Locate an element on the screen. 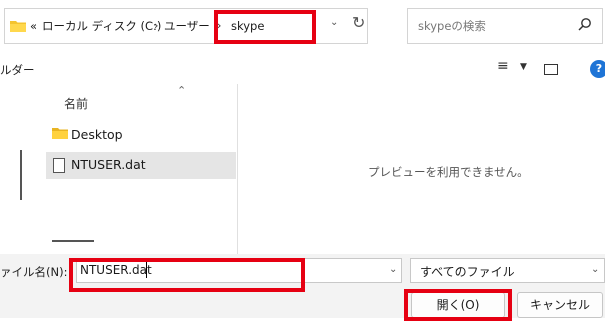 This screenshot has width=605, height=321. chevron-down-icon: ▼ is located at coordinates (523, 67).